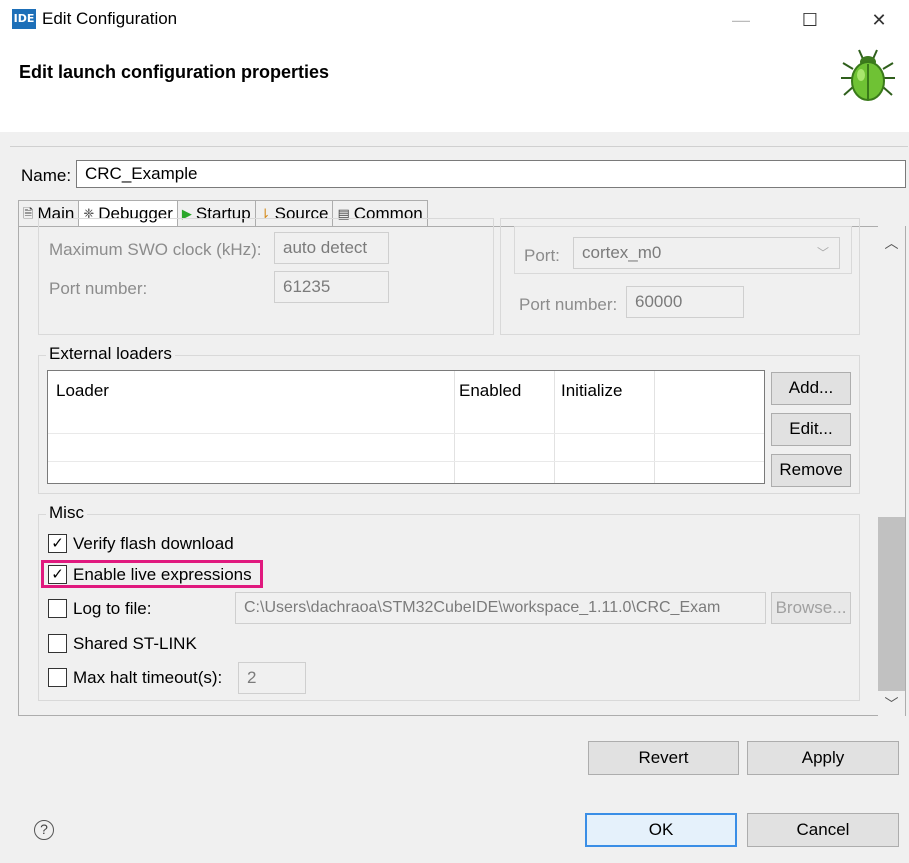 This screenshot has width=909, height=863. Describe the element at coordinates (57, 643) in the screenshot. I see `shared-stlink-checkbox` at that location.